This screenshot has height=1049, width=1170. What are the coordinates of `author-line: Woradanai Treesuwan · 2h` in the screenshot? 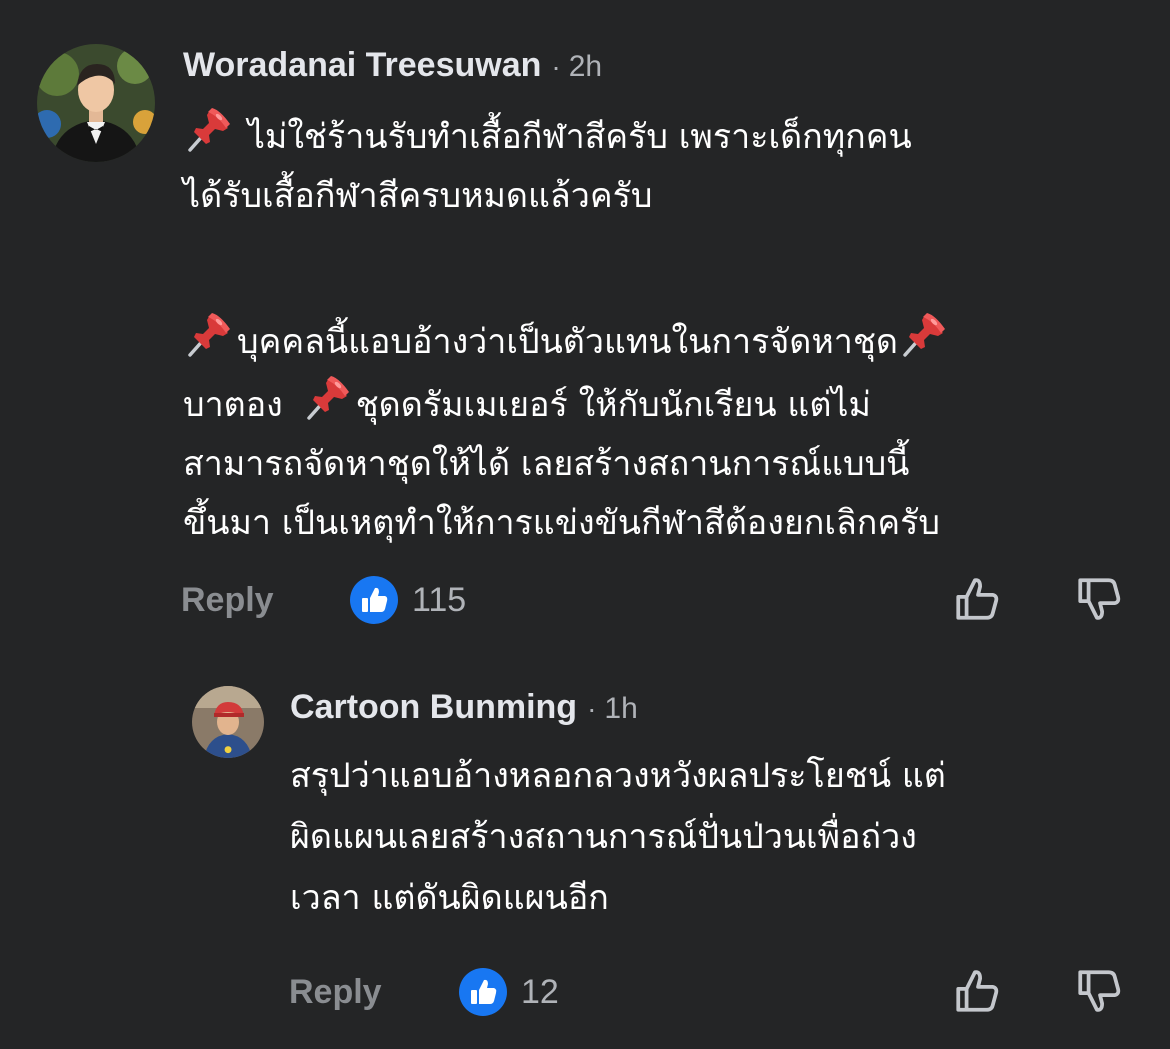 It's located at (392, 65).